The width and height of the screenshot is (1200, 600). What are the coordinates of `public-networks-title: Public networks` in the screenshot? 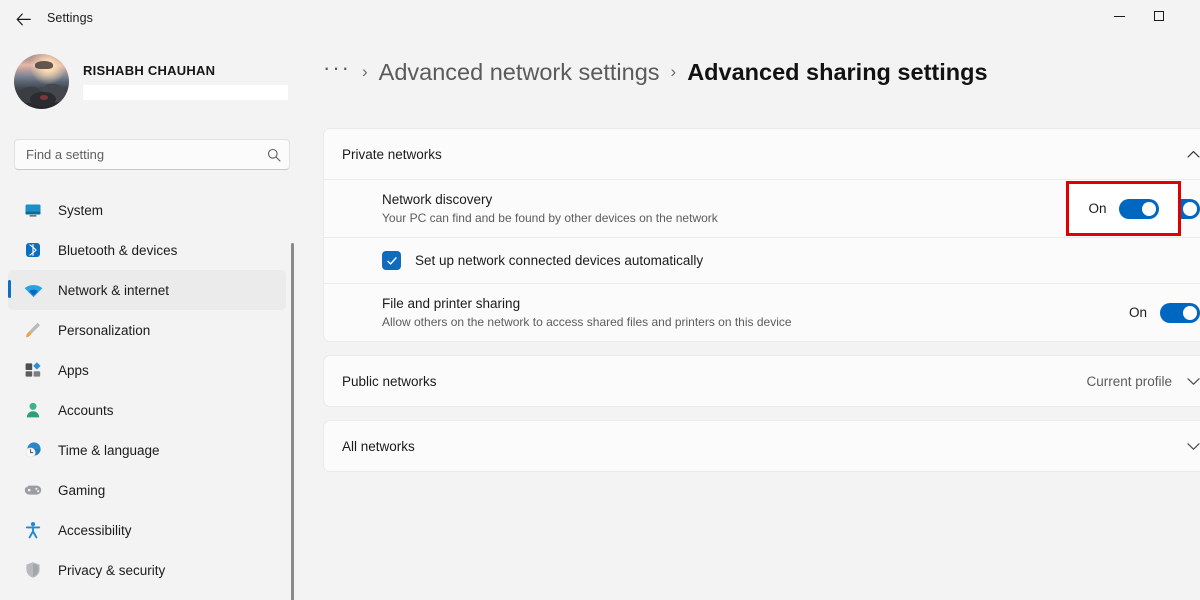 It's located at (389, 381).